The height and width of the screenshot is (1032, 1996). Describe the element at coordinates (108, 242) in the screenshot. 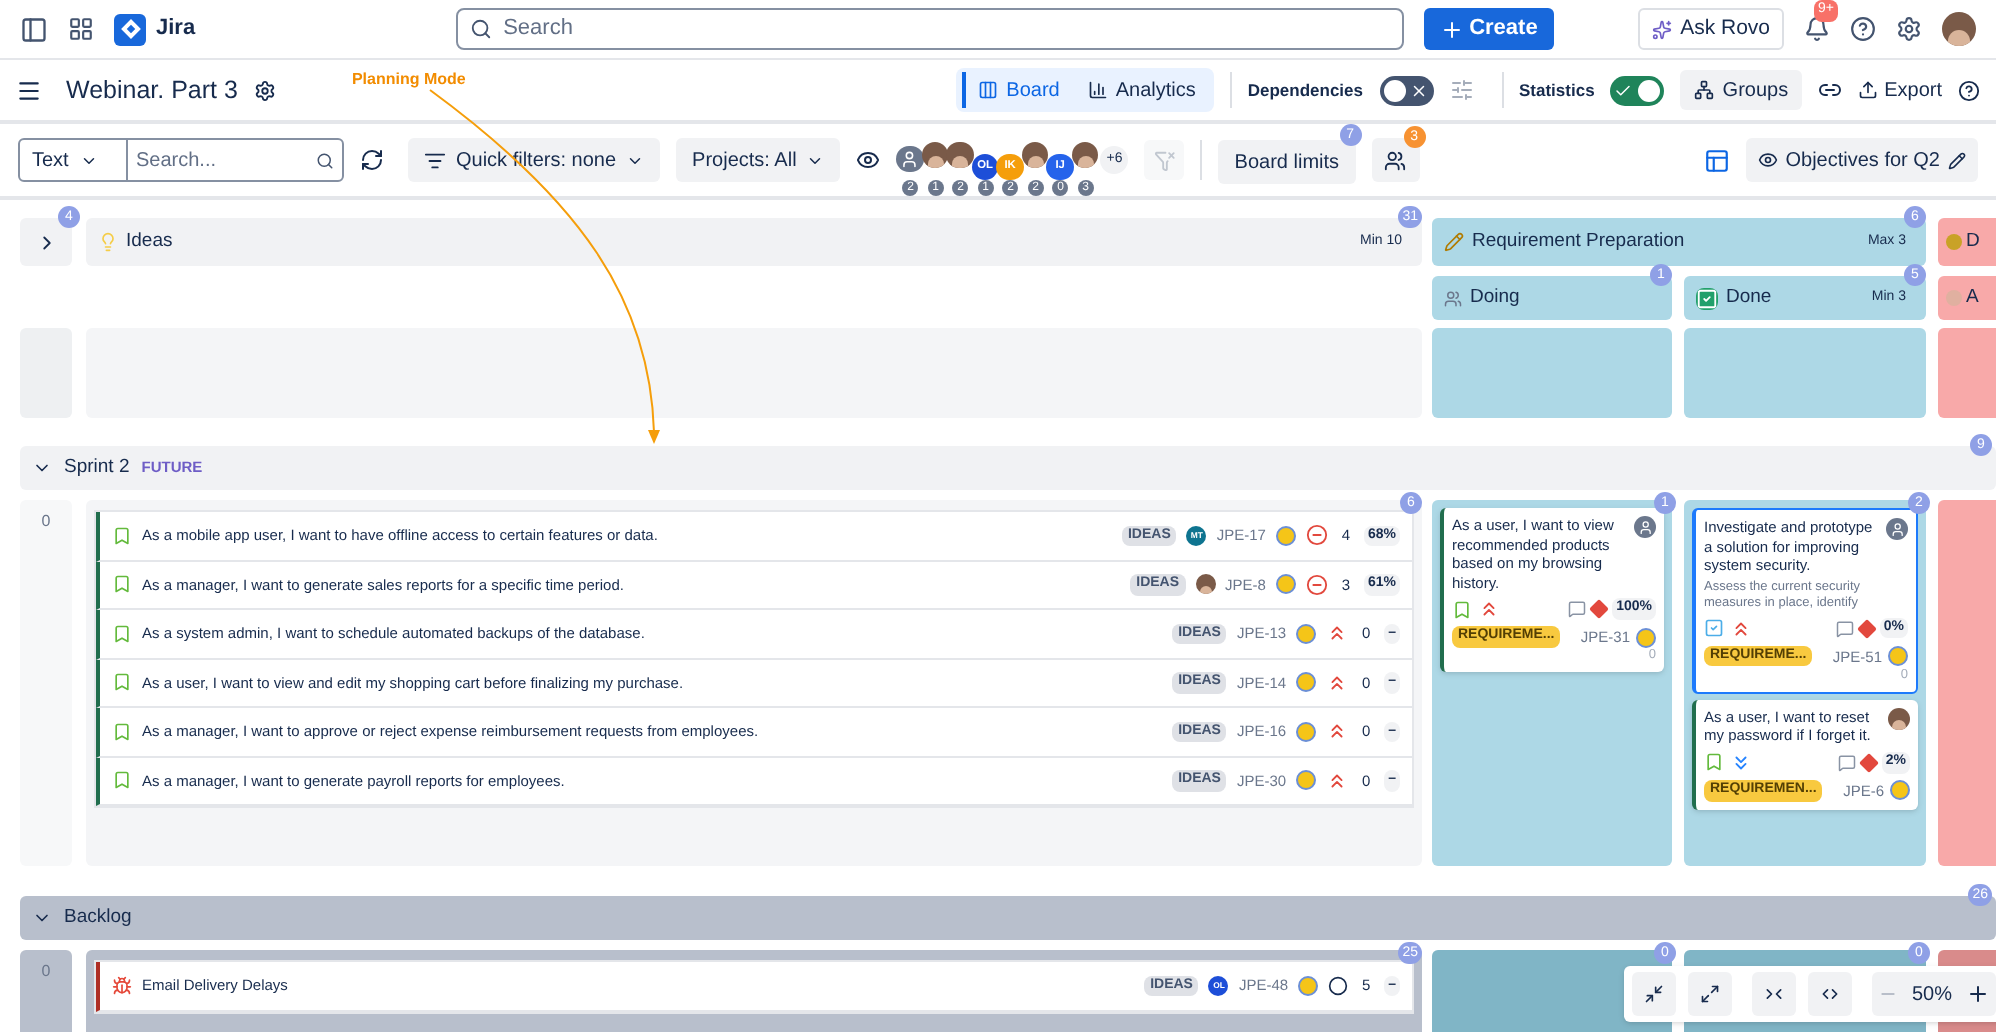

I see `lightbulb-icon` at that location.